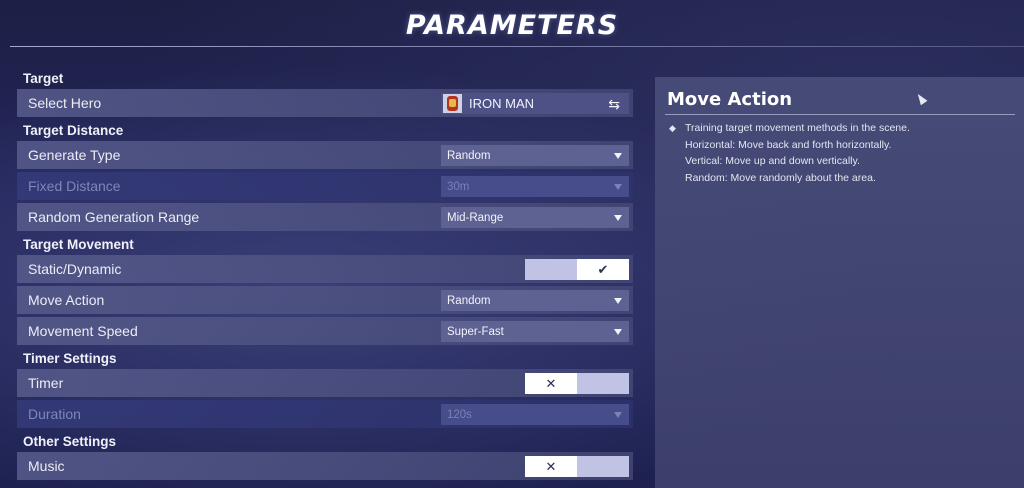 The width and height of the screenshot is (1024, 488). Describe the element at coordinates (517, 46) in the screenshot. I see `title-divider` at that location.